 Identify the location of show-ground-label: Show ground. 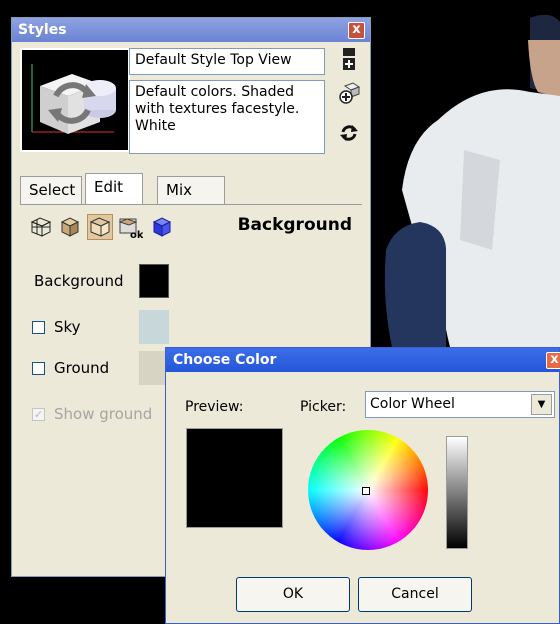
(103, 414).